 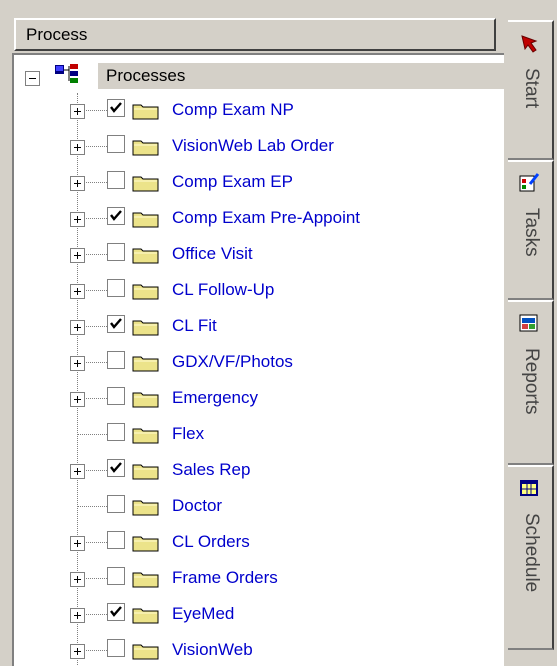 I want to click on reports-icon, so click(x=529, y=323).